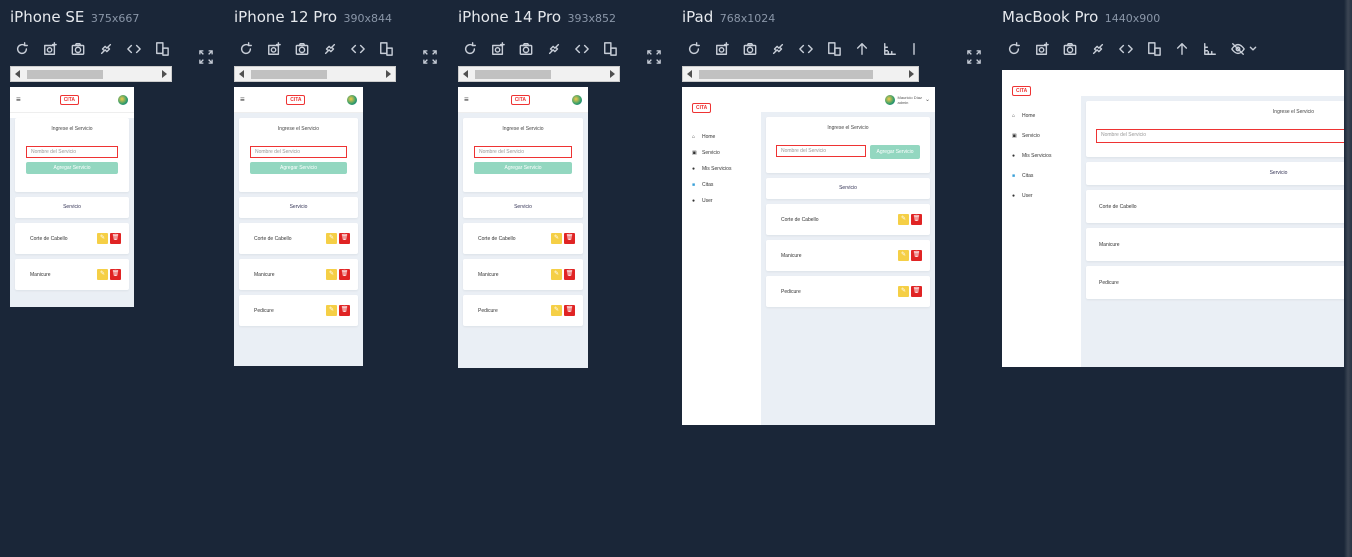 The image size is (1352, 557). What do you see at coordinates (1238, 49) in the screenshot?
I see `eye-off-icon` at bounding box center [1238, 49].